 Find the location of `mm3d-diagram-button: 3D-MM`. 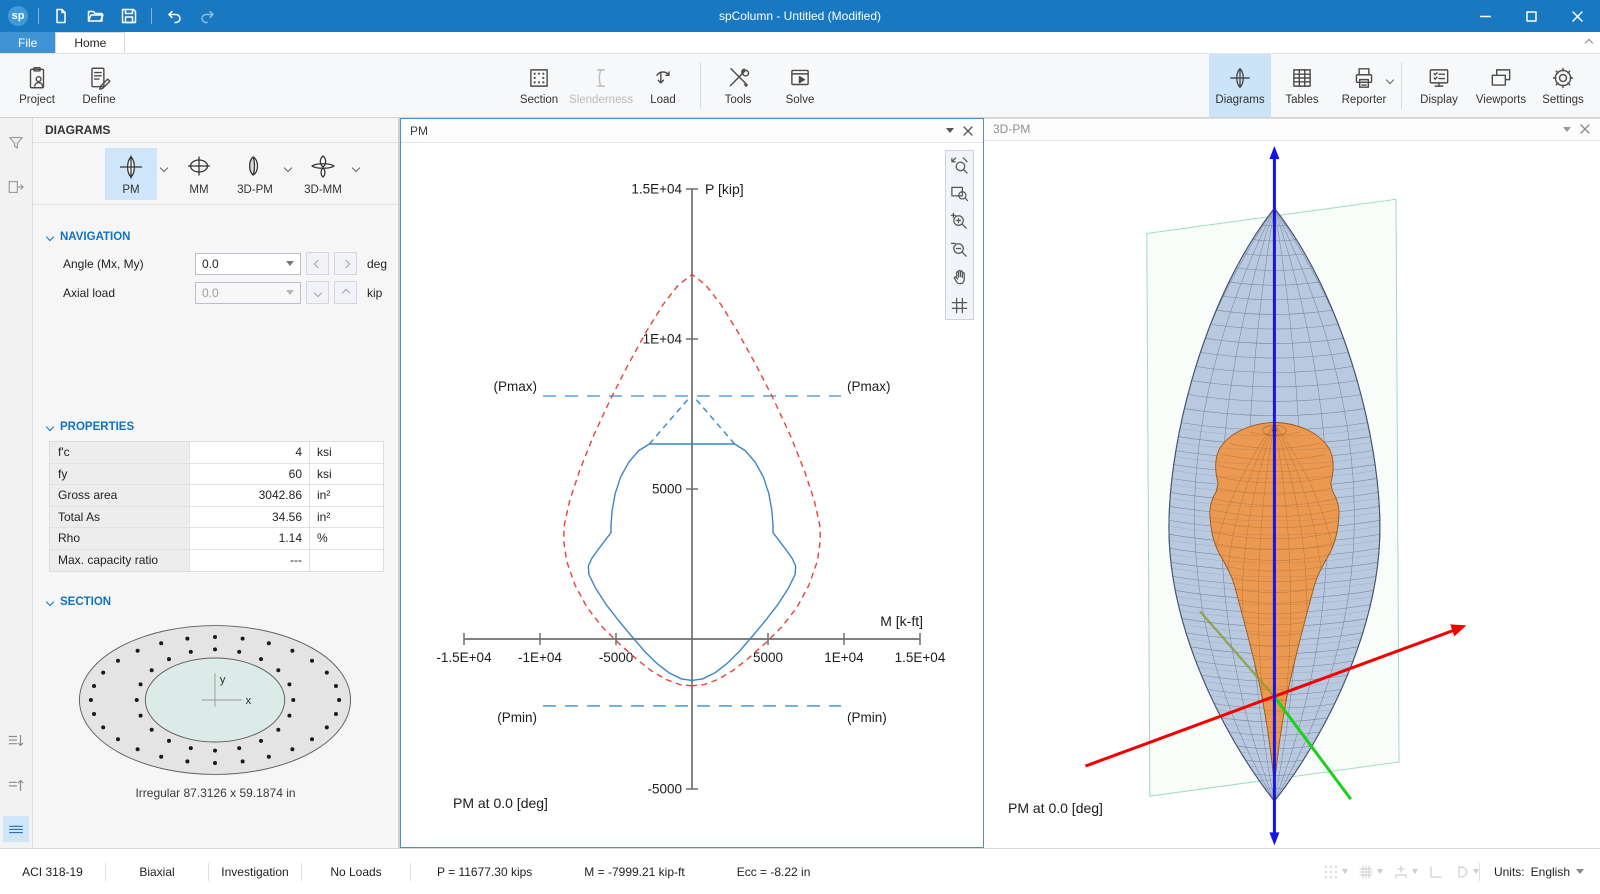

mm3d-diagram-button: 3D-MM is located at coordinates (323, 174).